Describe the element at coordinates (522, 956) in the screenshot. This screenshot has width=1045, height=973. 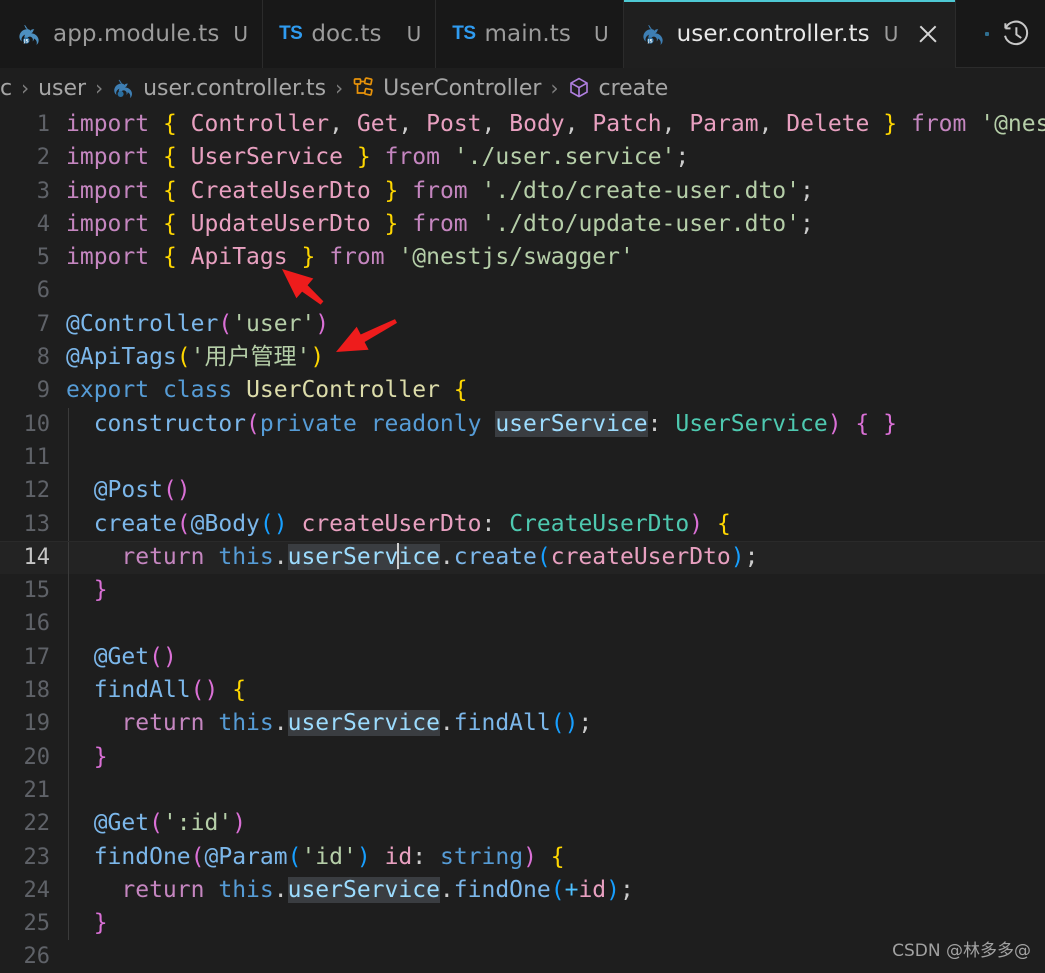
I see `code-line: 26` at that location.